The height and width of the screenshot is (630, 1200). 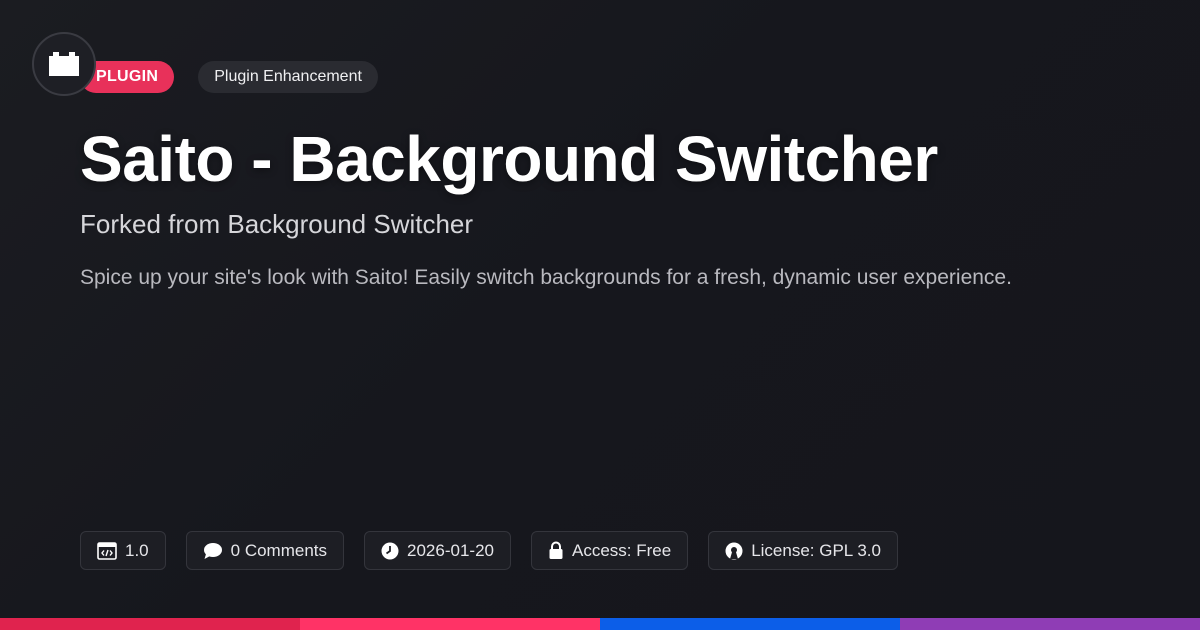 I want to click on category-badge: Plugin Enhancement, so click(x=288, y=77).